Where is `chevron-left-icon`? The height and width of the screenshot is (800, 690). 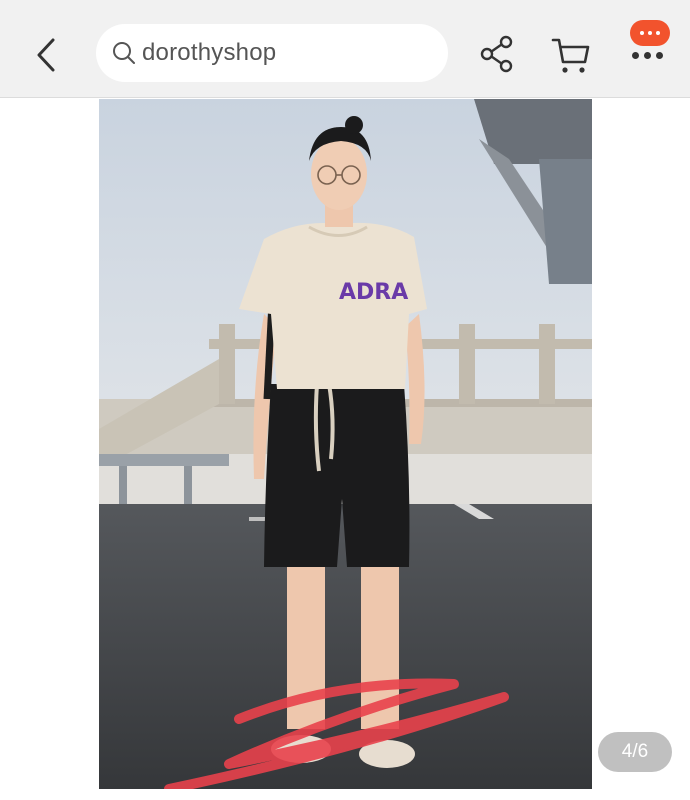 chevron-left-icon is located at coordinates (46, 55).